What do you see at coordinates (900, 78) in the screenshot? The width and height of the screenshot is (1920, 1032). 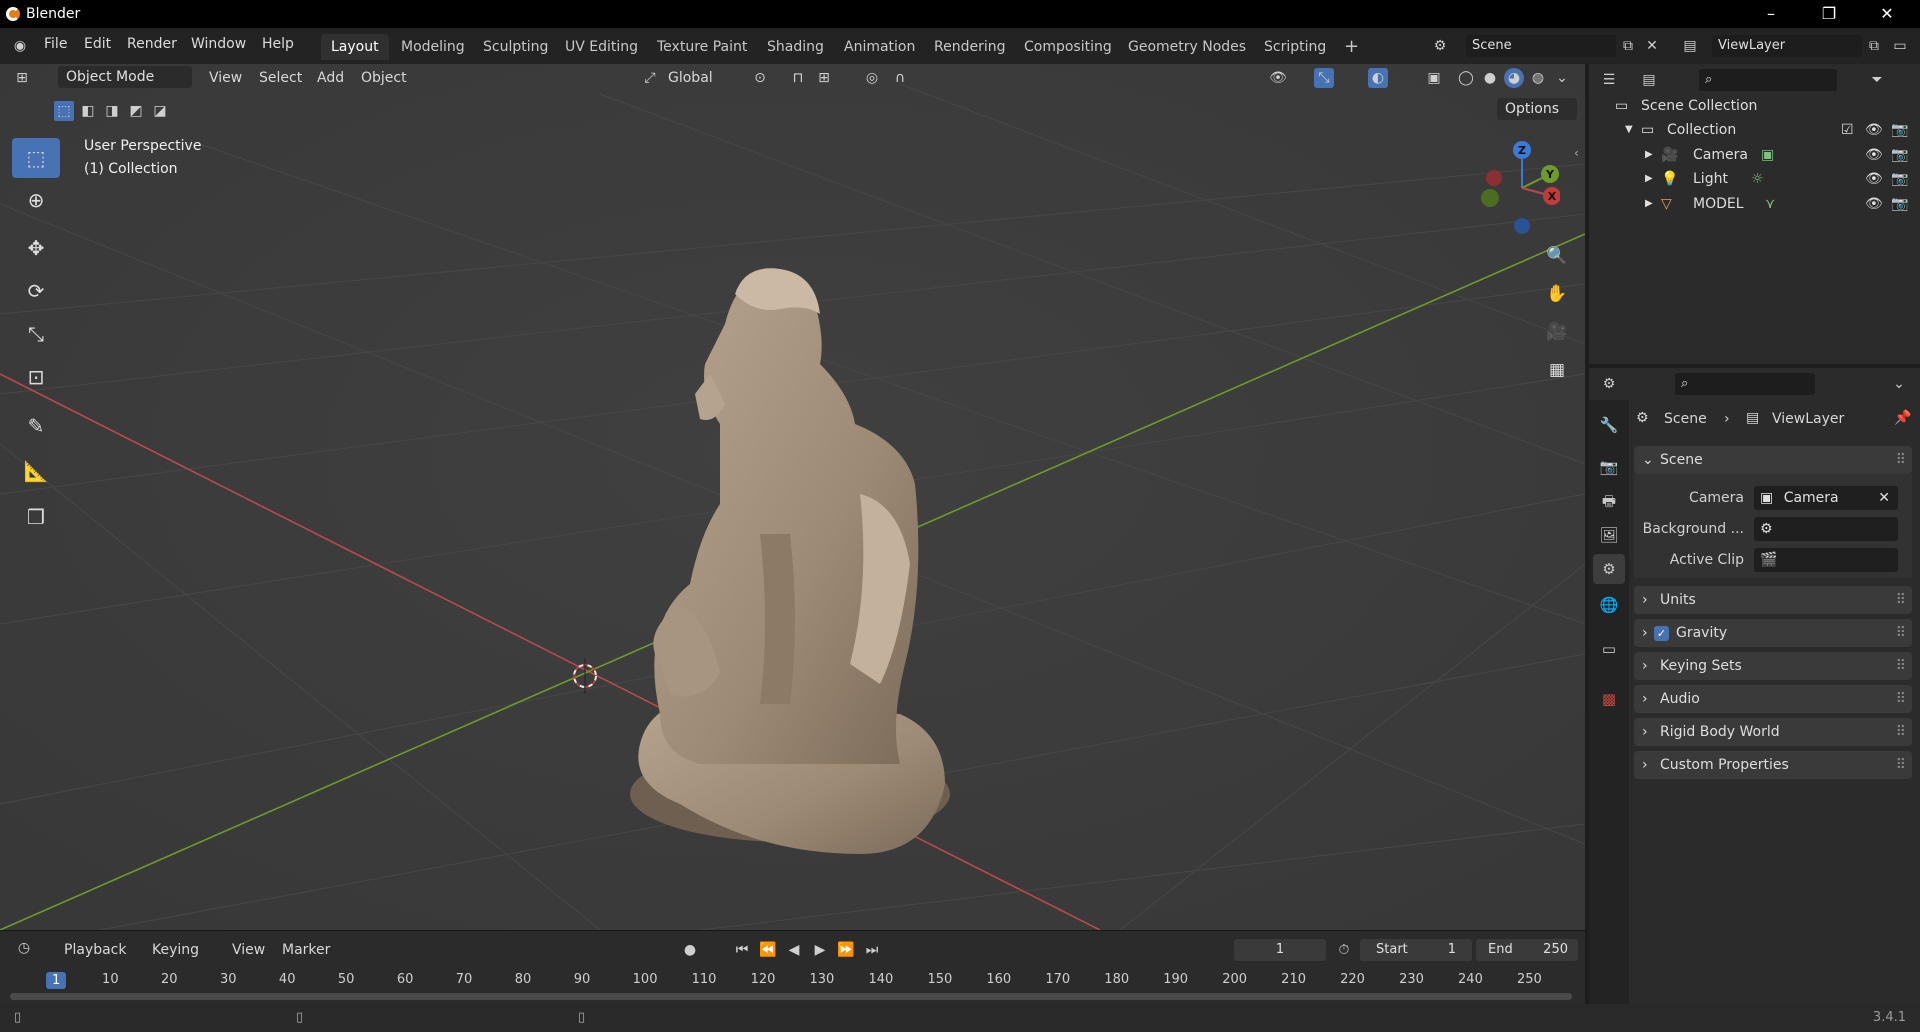 I see `falloff-icon: ∩` at bounding box center [900, 78].